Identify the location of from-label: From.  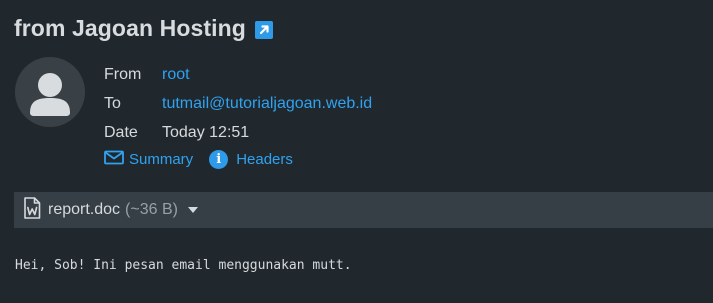
(123, 74).